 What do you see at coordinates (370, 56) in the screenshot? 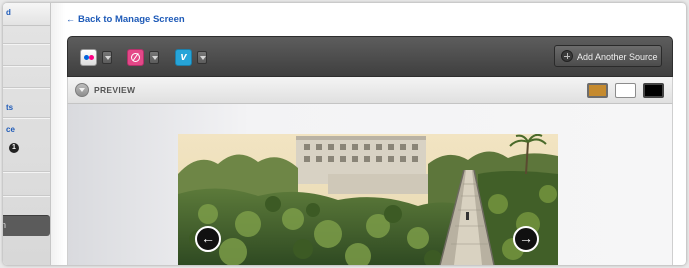
I see `source-toolbar: v Add Another Source` at bounding box center [370, 56].